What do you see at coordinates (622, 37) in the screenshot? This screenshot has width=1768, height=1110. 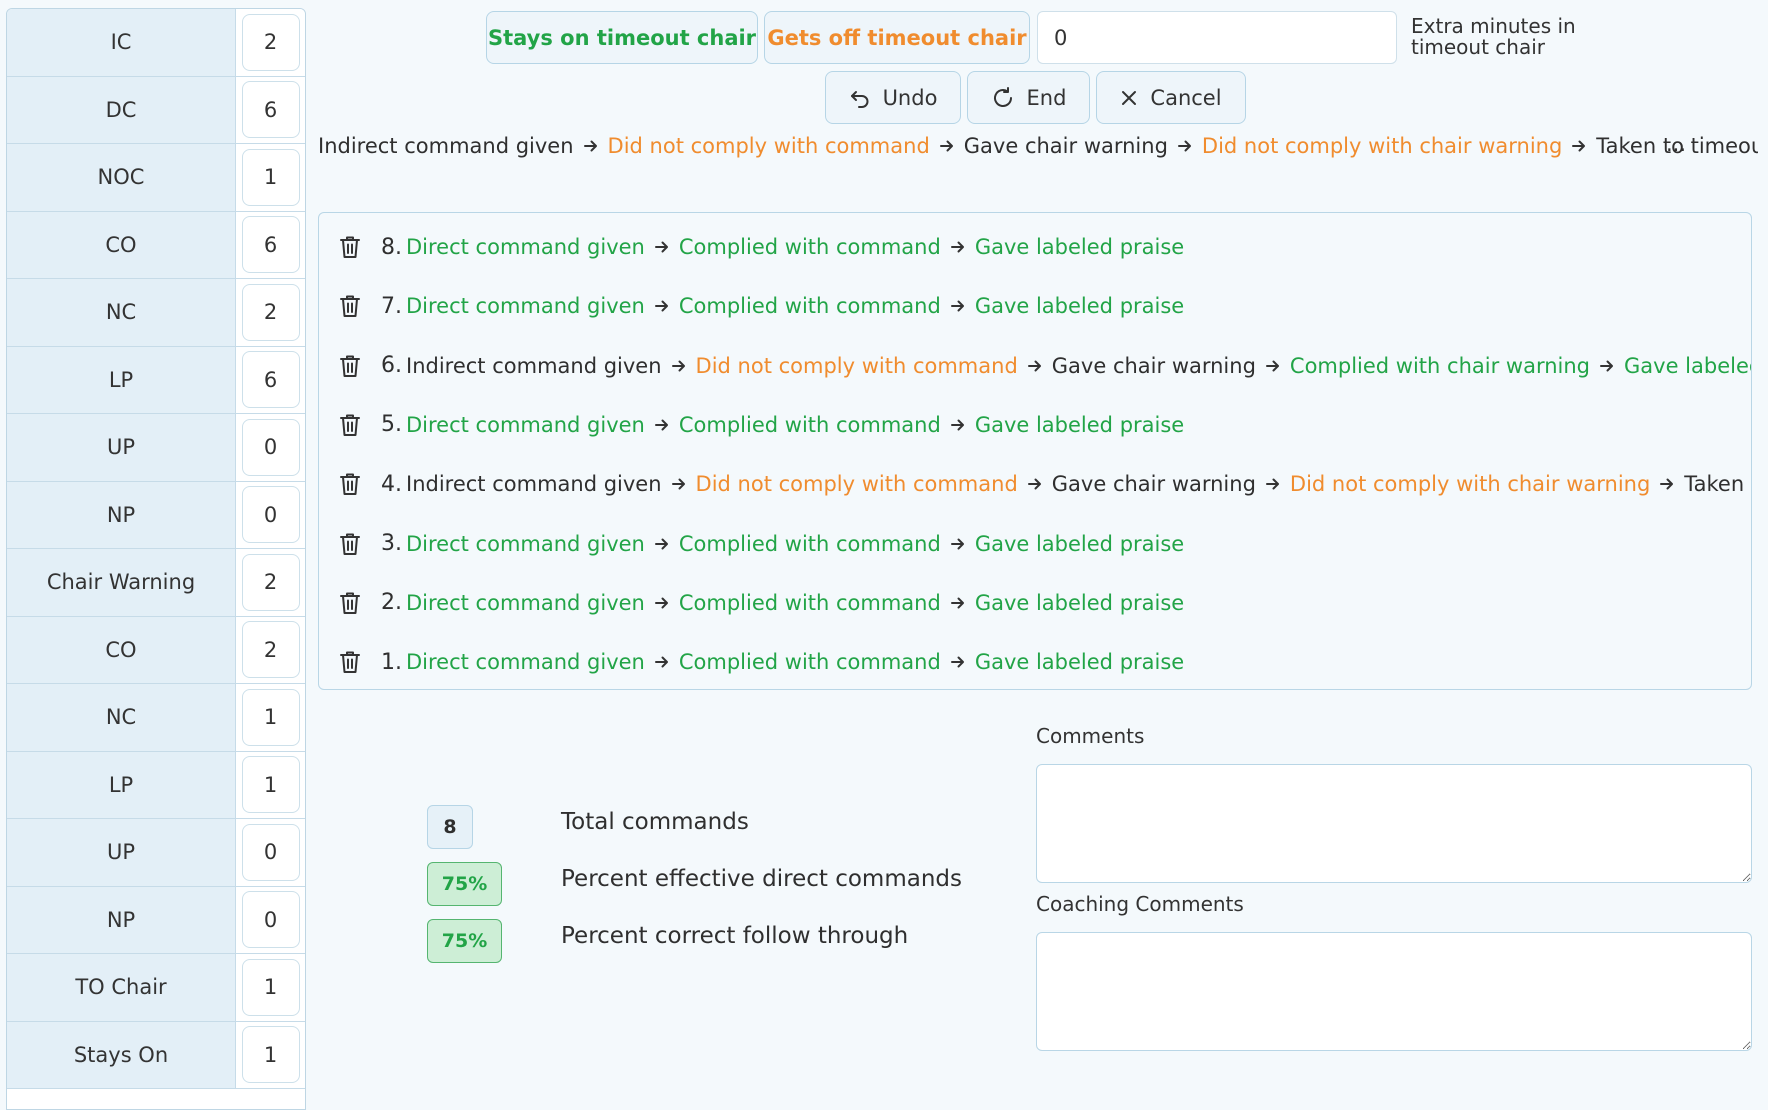 I see `stays-on-timeout-chair-button: Stays on timeout chair` at bounding box center [622, 37].